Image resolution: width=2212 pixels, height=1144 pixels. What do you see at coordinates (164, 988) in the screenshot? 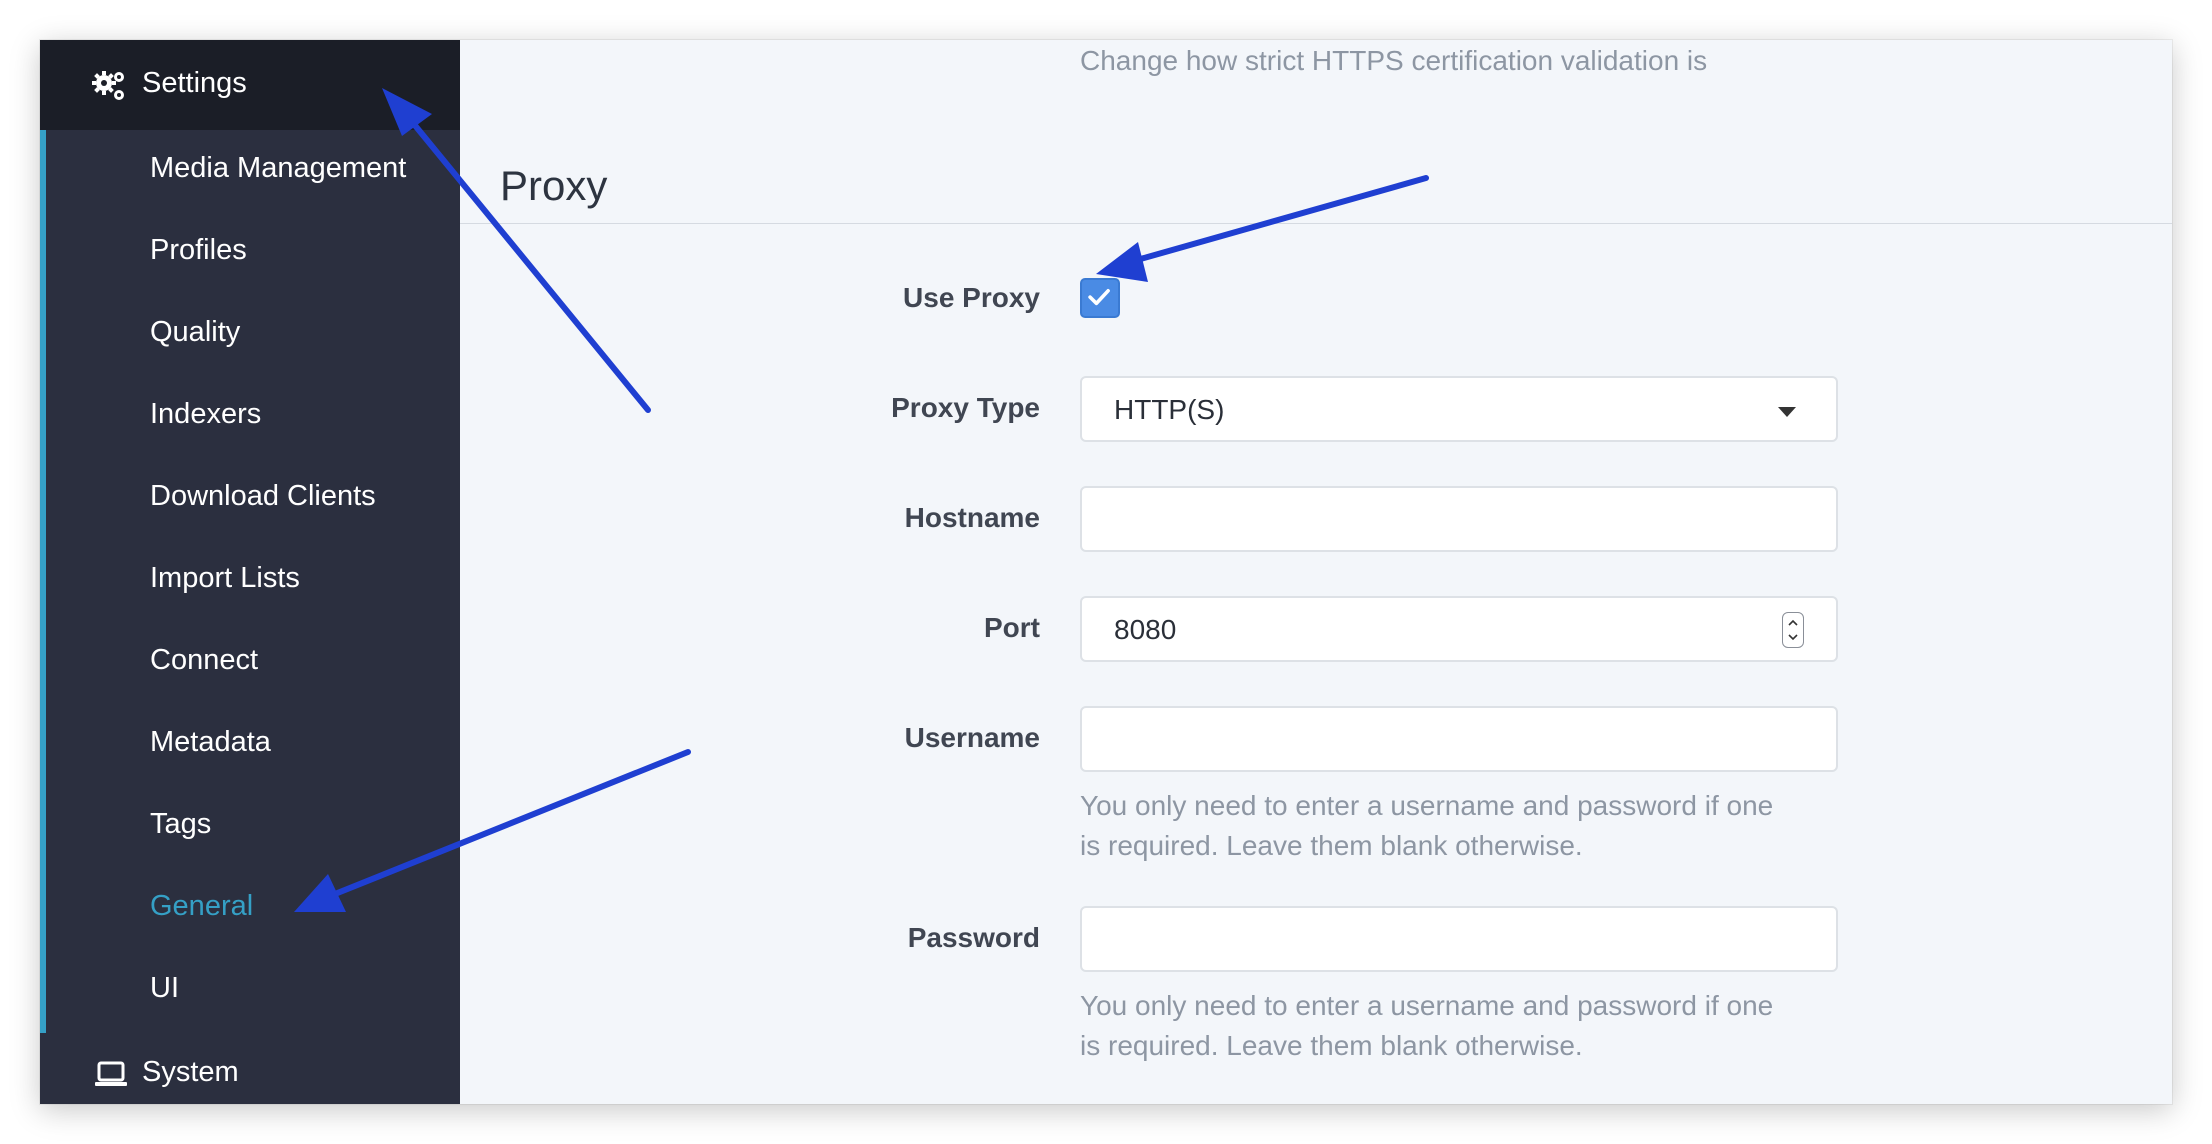
I see `sidebar-item-ui: UI` at bounding box center [164, 988].